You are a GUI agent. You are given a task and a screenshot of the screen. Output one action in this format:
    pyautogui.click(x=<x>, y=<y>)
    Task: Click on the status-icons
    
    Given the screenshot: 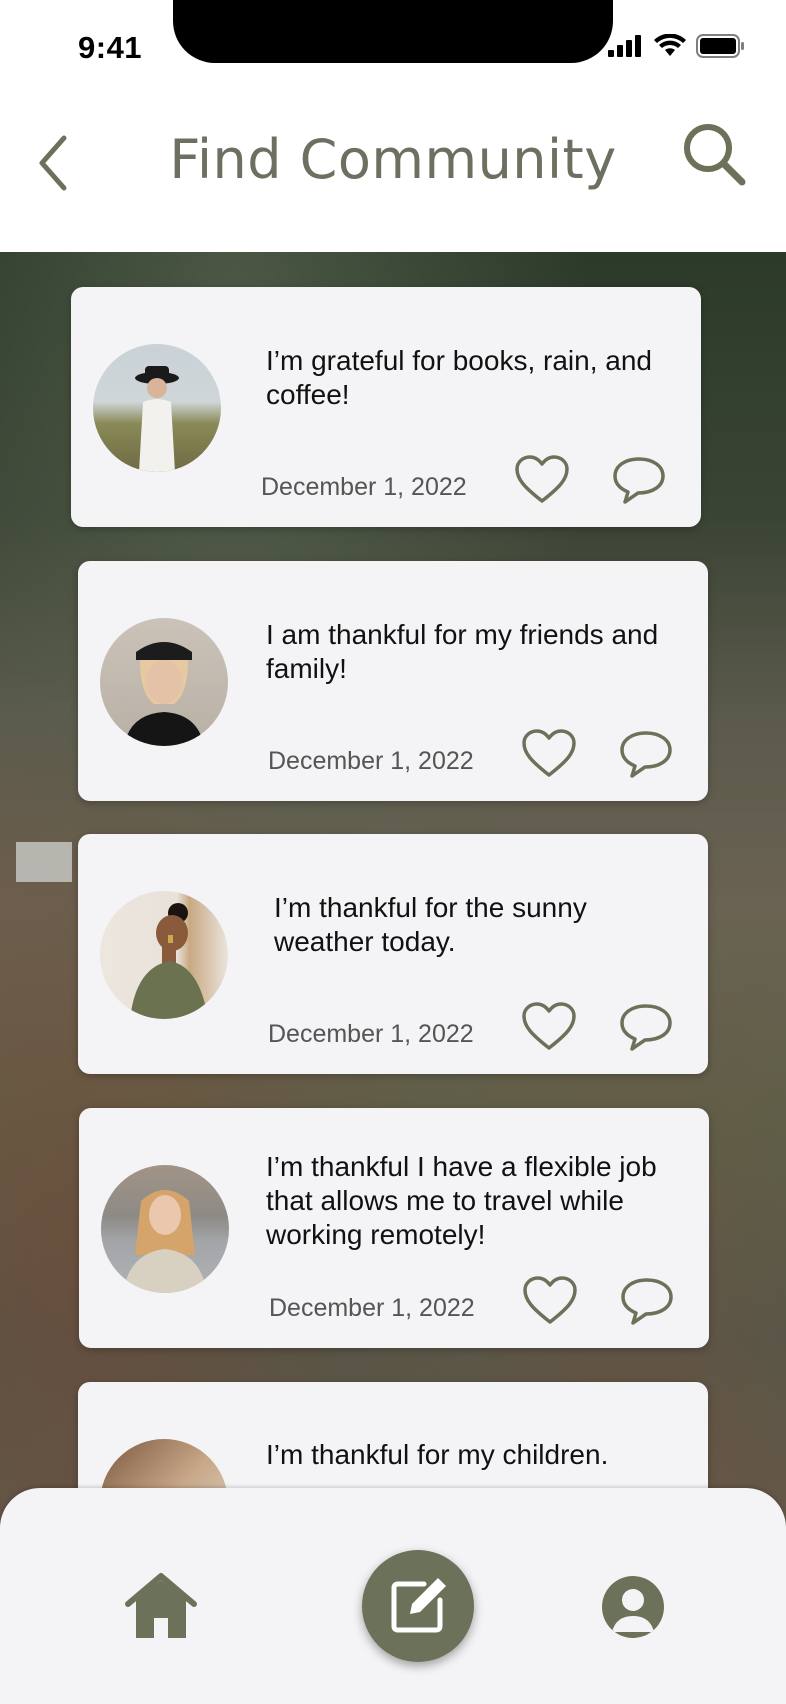 What is the action you would take?
    pyautogui.click(x=677, y=46)
    